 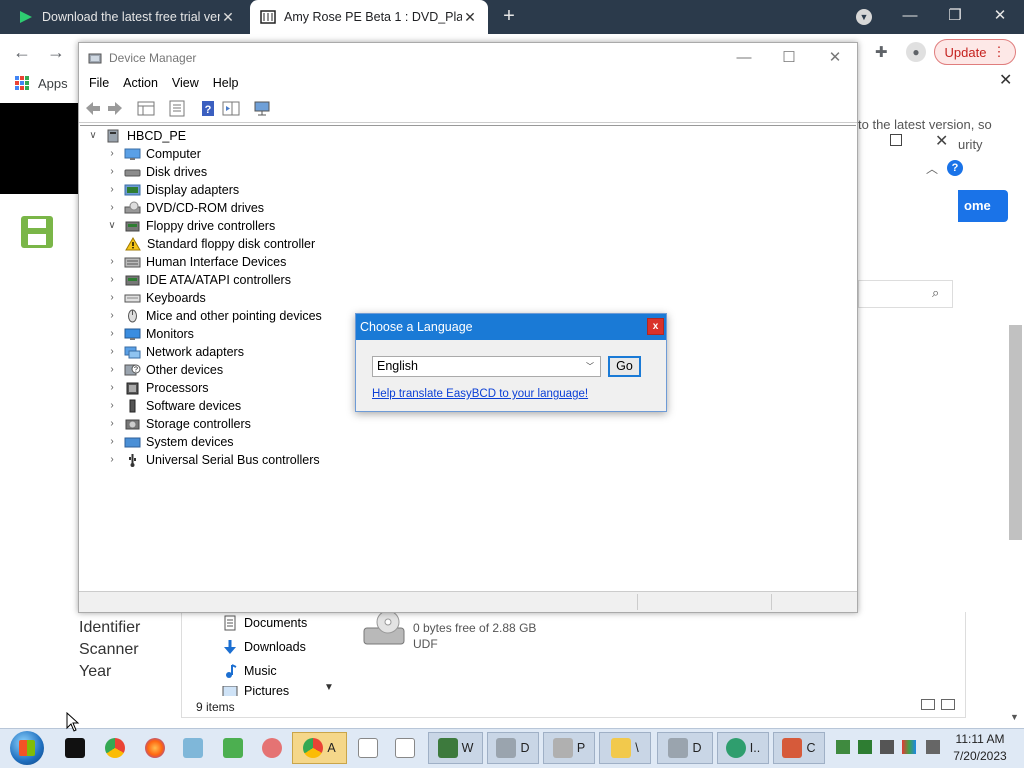 What do you see at coordinates (185, 208) in the screenshot?
I see `tree-category: › DVD/CD-ROM drives` at bounding box center [185, 208].